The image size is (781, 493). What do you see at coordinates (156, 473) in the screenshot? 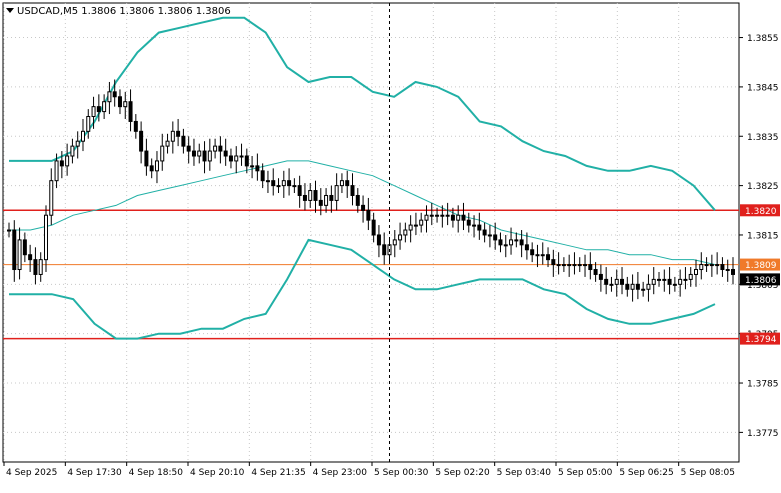
I see `x-tick-label: 4 Sep 18:50` at bounding box center [156, 473].